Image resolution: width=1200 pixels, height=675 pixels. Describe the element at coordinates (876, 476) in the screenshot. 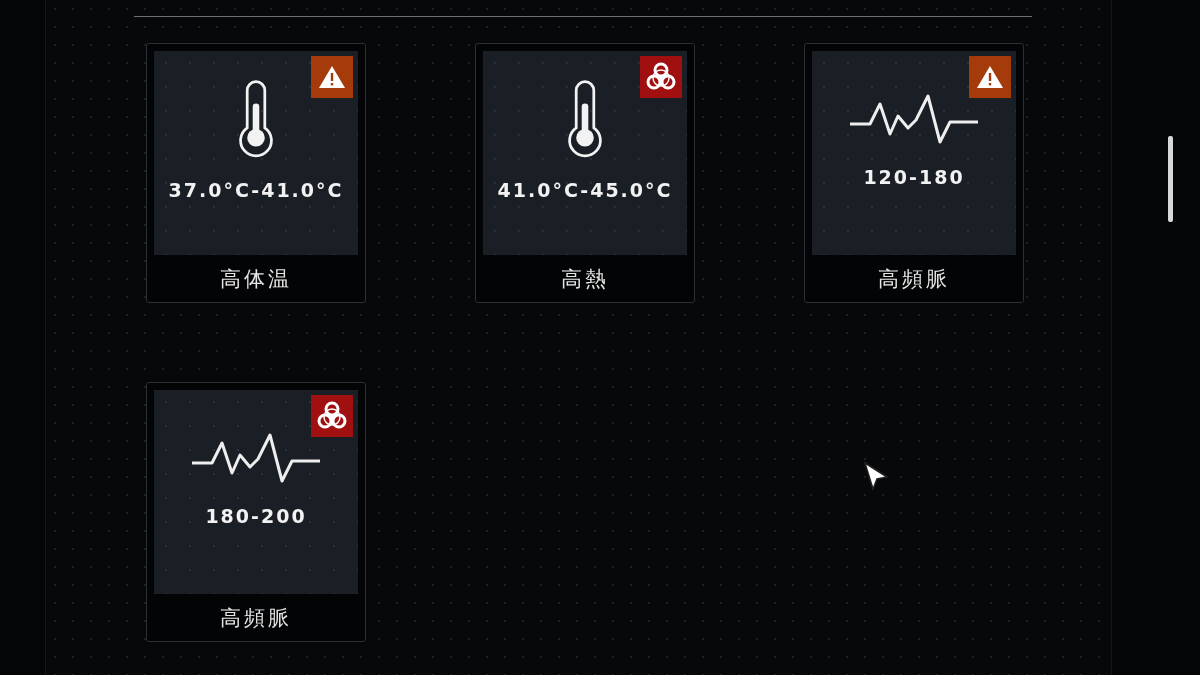

I see `cursor-icon` at that location.